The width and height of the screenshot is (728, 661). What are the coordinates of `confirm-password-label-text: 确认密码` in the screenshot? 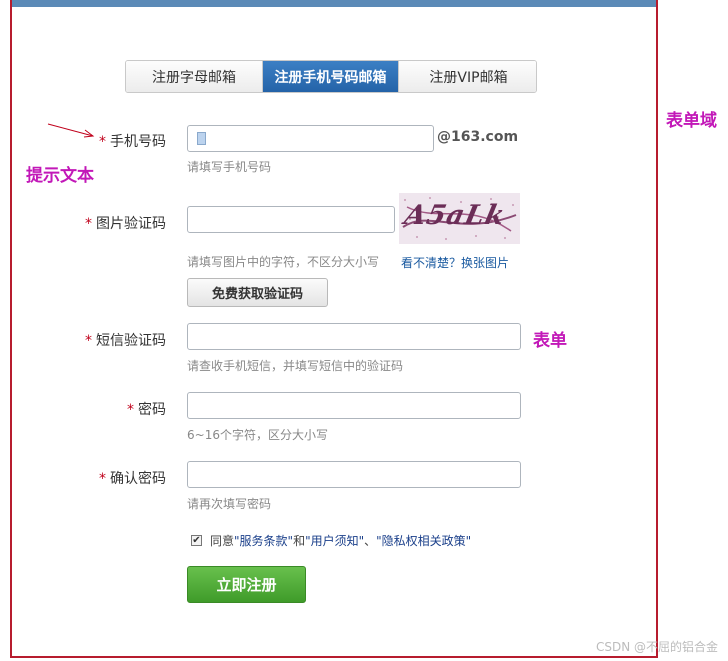 It's located at (138, 479).